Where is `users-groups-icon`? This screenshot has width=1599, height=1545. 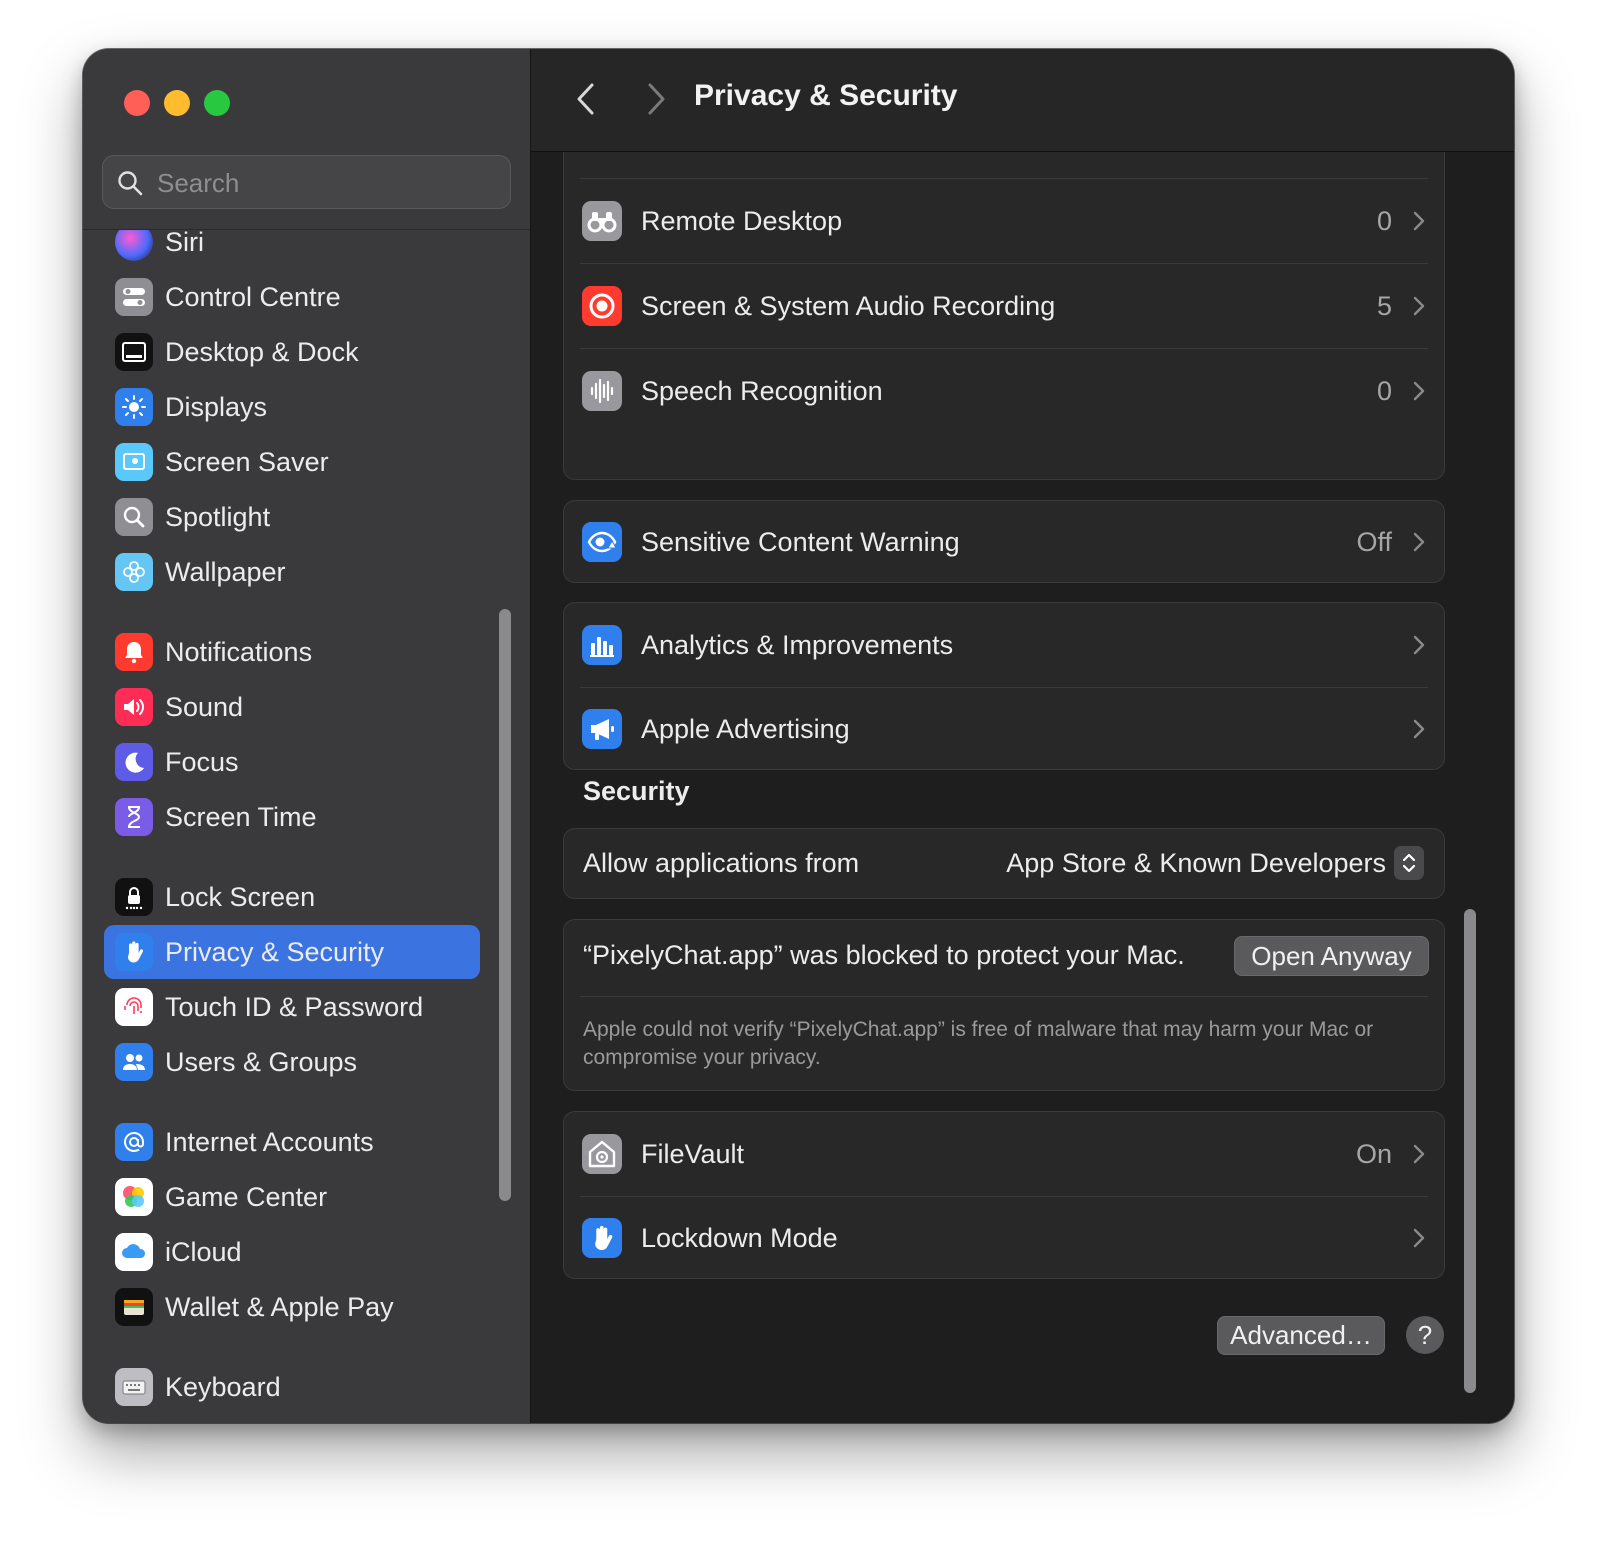
users-groups-icon is located at coordinates (134, 1062).